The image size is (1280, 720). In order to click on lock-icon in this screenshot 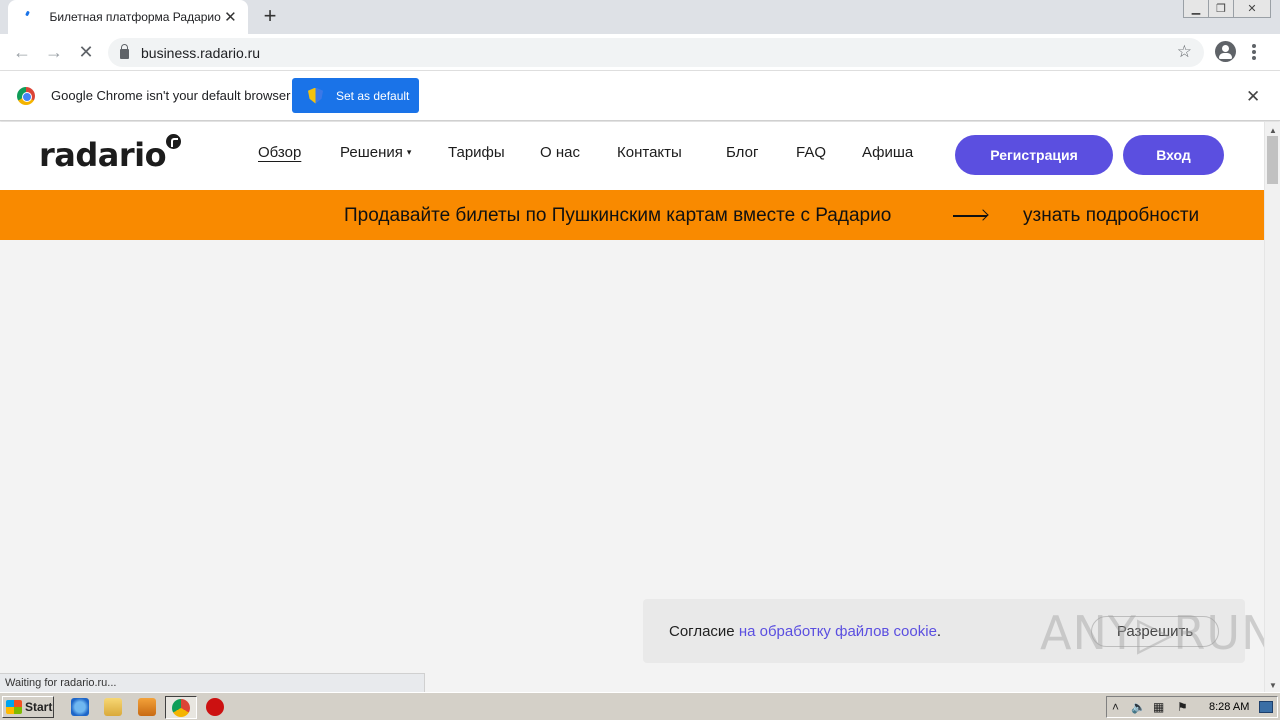, I will do `click(124, 51)`.